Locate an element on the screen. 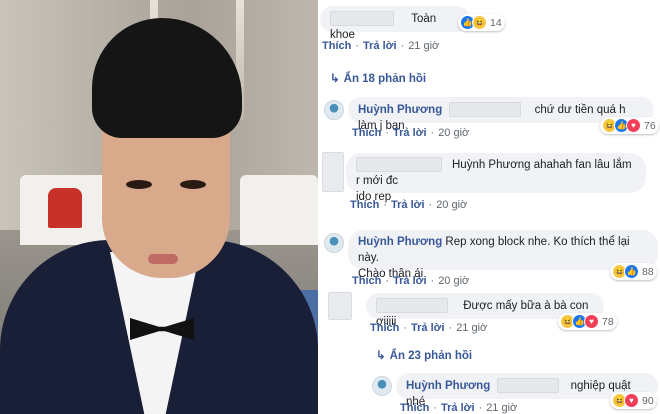 The height and width of the screenshot is (414, 660). haha-reaction-icon: 😆 is located at coordinates (479, 22).